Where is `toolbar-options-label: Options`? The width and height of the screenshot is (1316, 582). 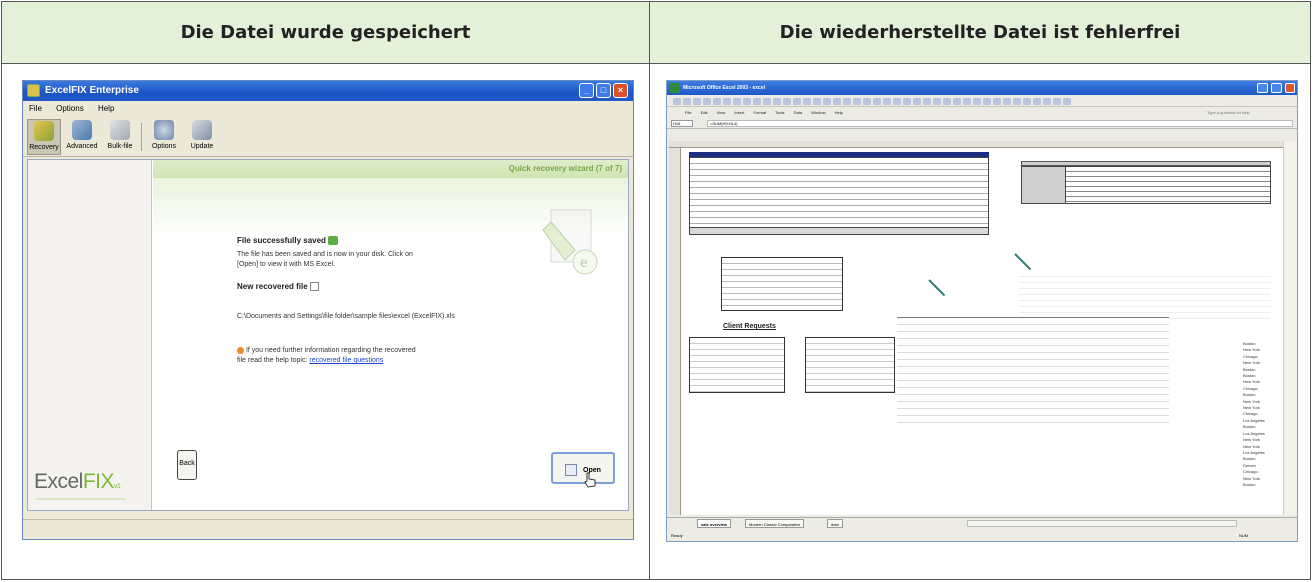
toolbar-options-label: Options is located at coordinates (164, 146).